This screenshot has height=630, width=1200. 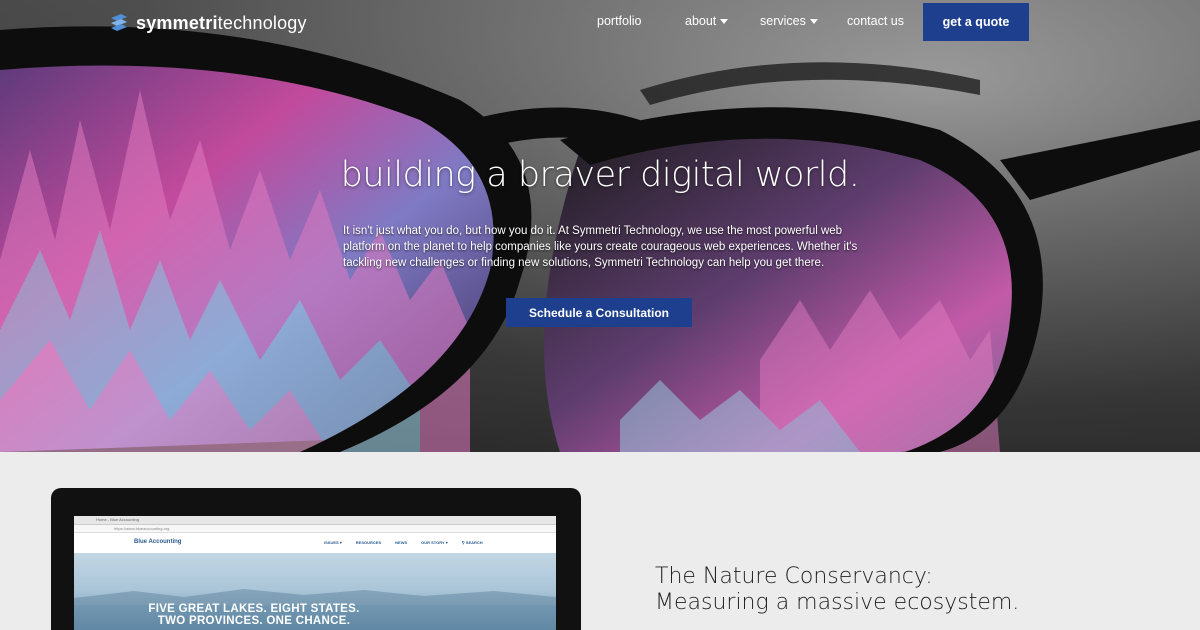 I want to click on logo-text: symmetritechnology, so click(x=221, y=22).